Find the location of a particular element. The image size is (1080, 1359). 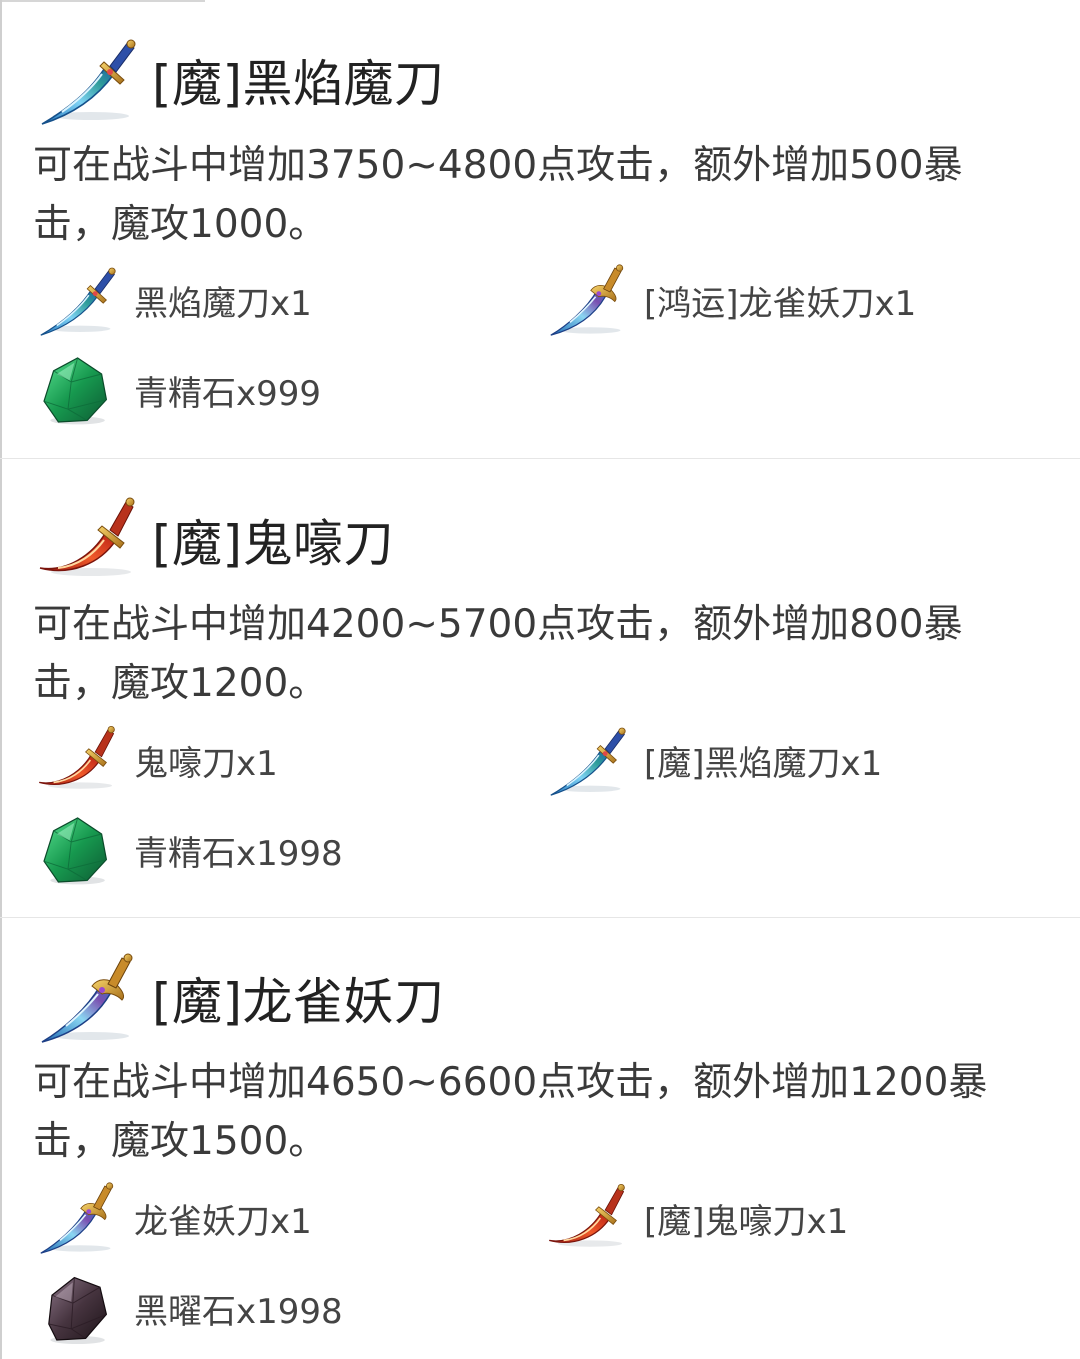

material-item: [魔]鬼嚎刀x1 is located at coordinates (697, 1218).